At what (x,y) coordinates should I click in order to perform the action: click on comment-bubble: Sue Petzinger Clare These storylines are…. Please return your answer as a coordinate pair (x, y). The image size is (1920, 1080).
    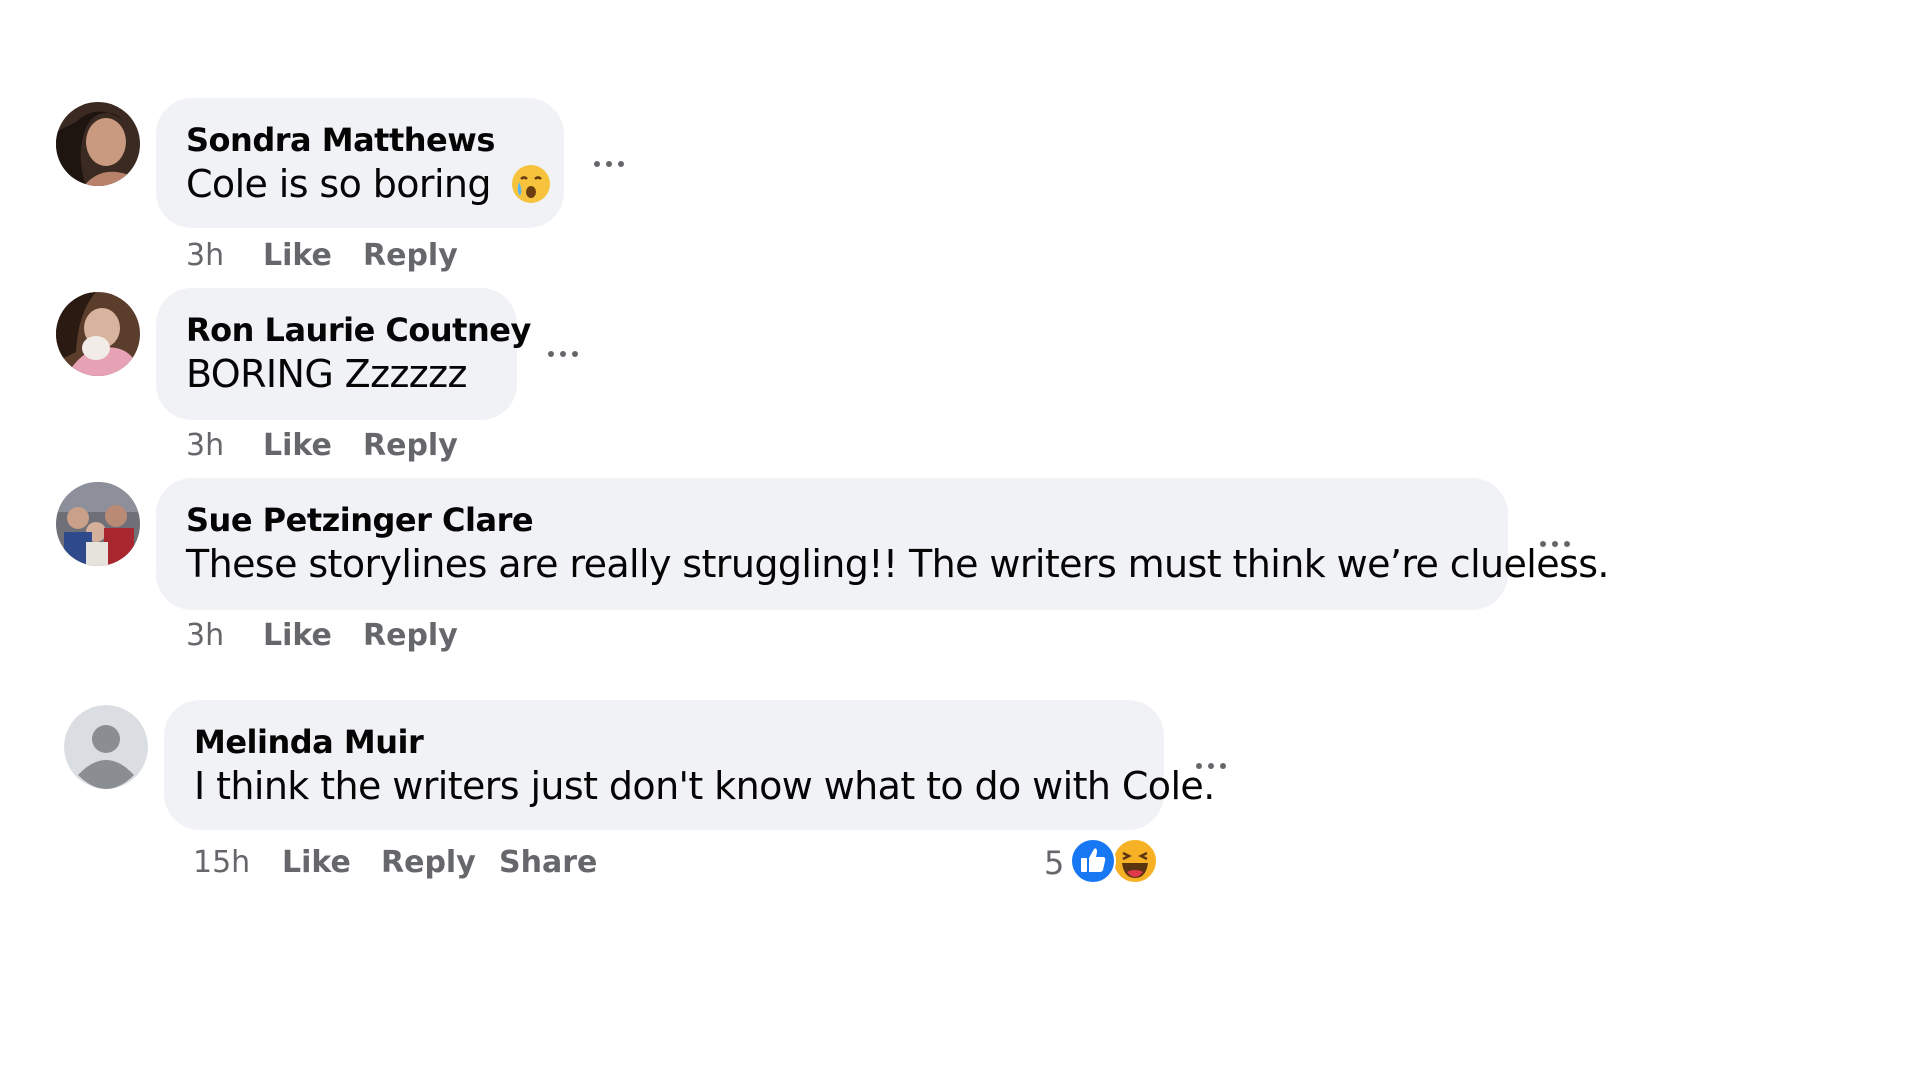
    Looking at the image, I should click on (883, 544).